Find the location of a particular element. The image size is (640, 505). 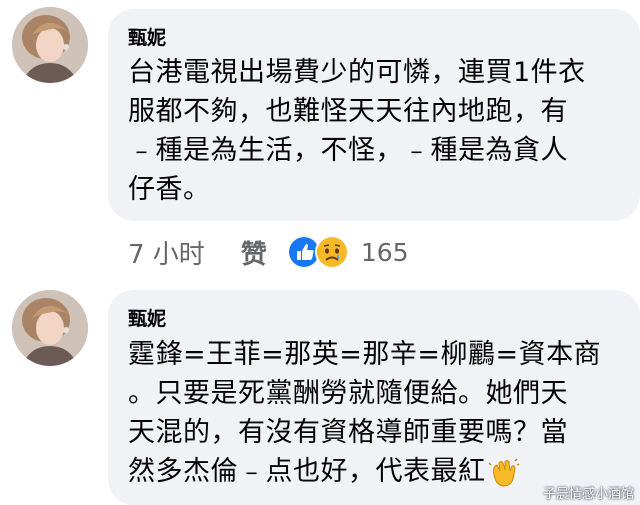

comment-last-line: 然多杰倫﹣点也好，代表最紅 is located at coordinates (364, 471).